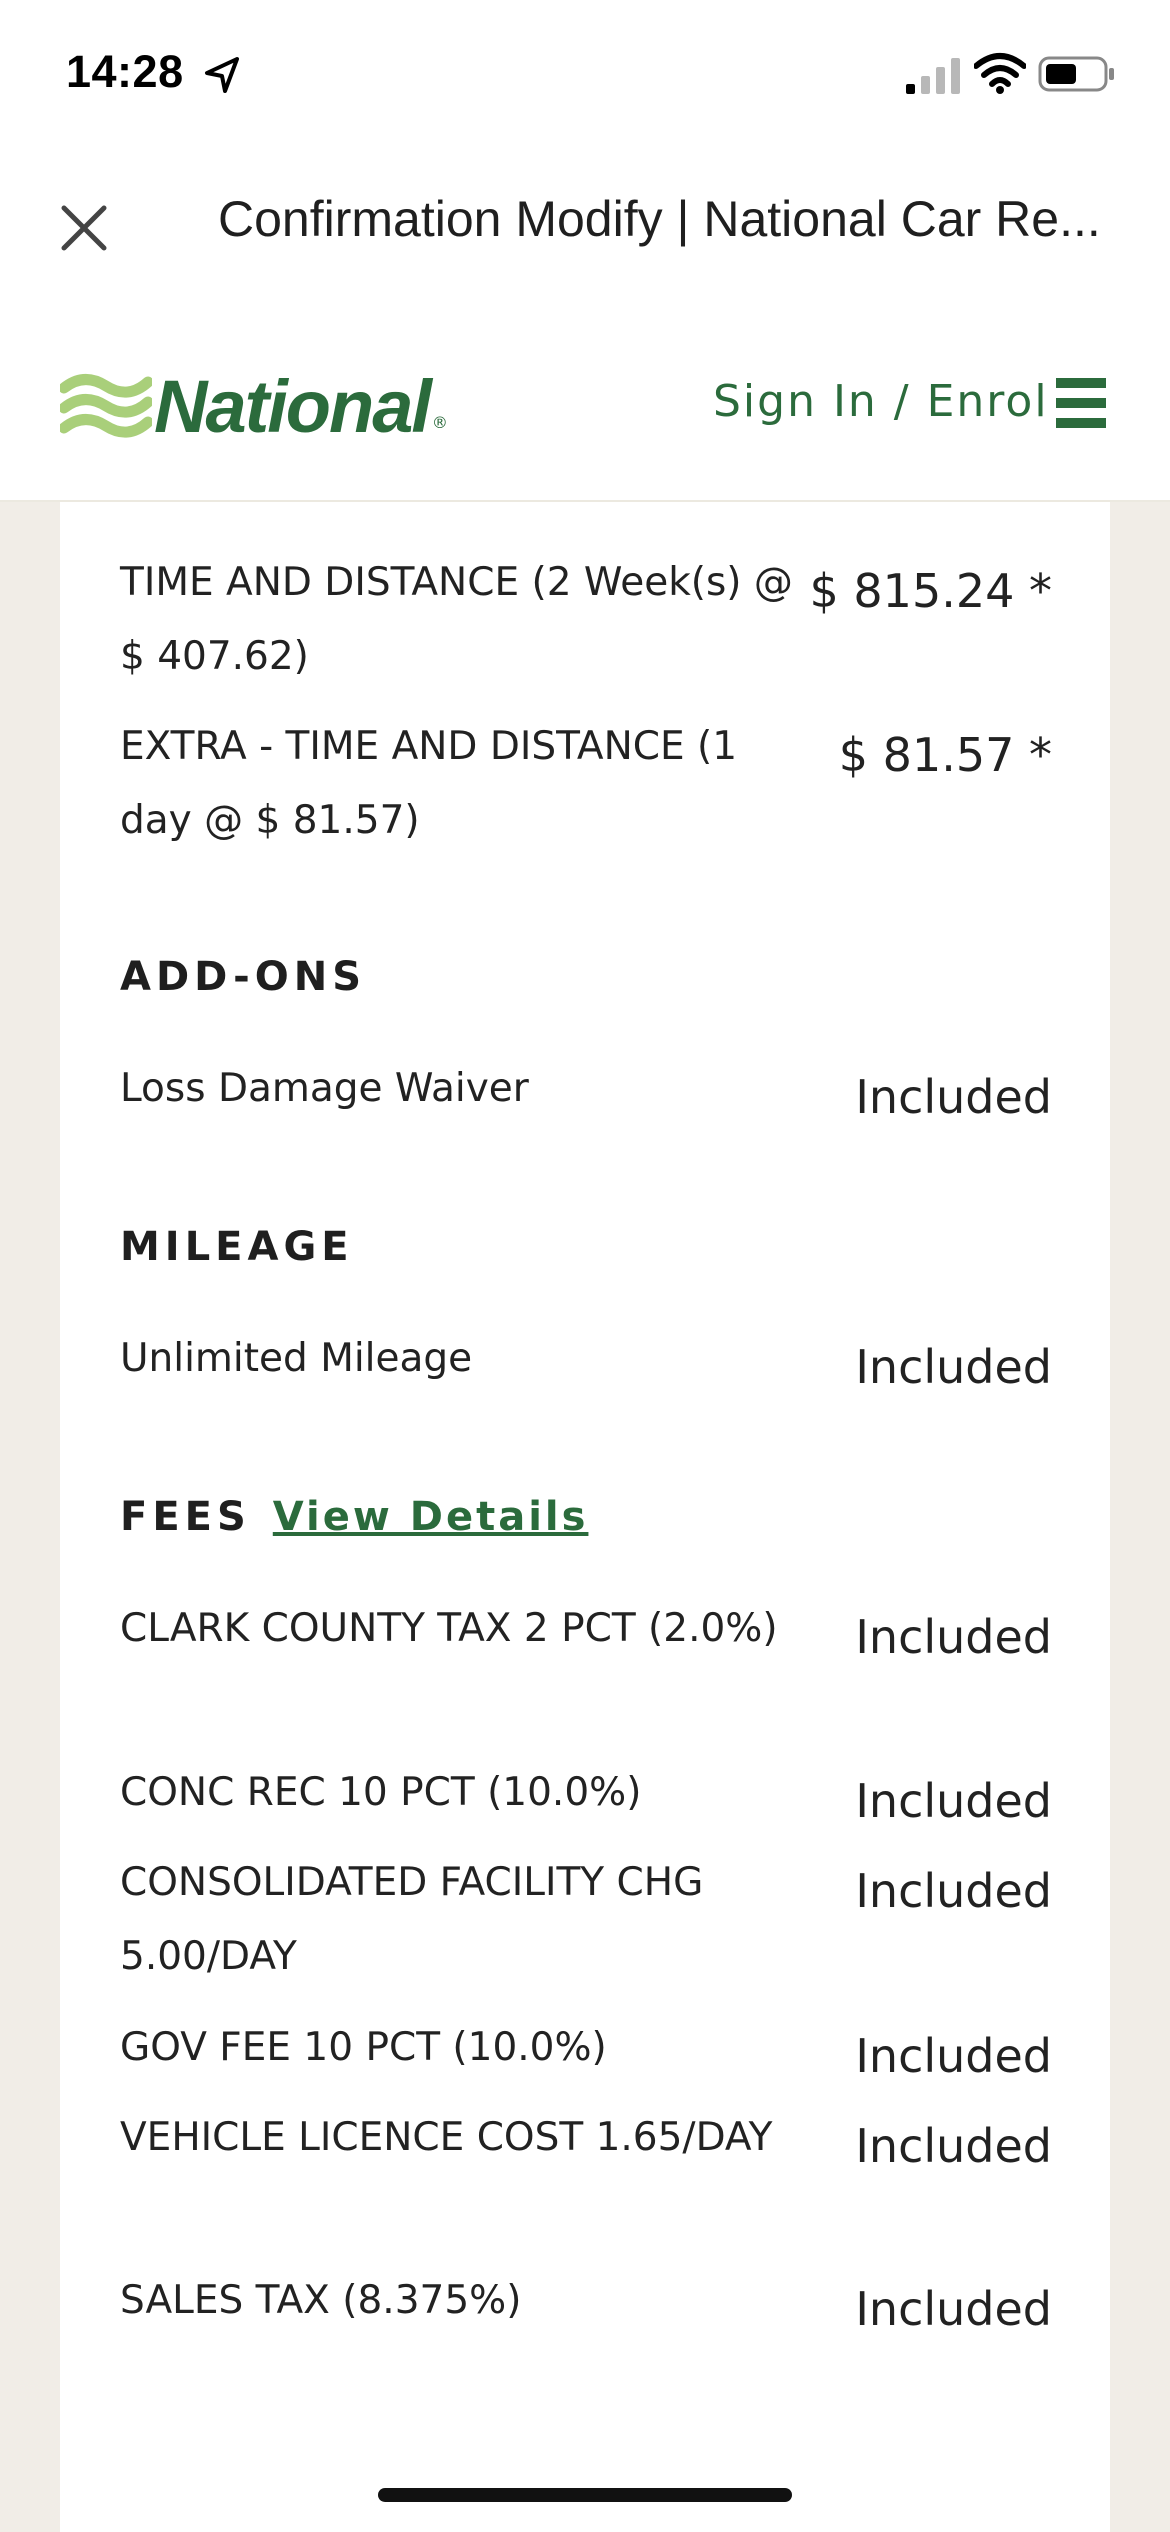  What do you see at coordinates (439, 422) in the screenshot?
I see `registered-mark: ®` at bounding box center [439, 422].